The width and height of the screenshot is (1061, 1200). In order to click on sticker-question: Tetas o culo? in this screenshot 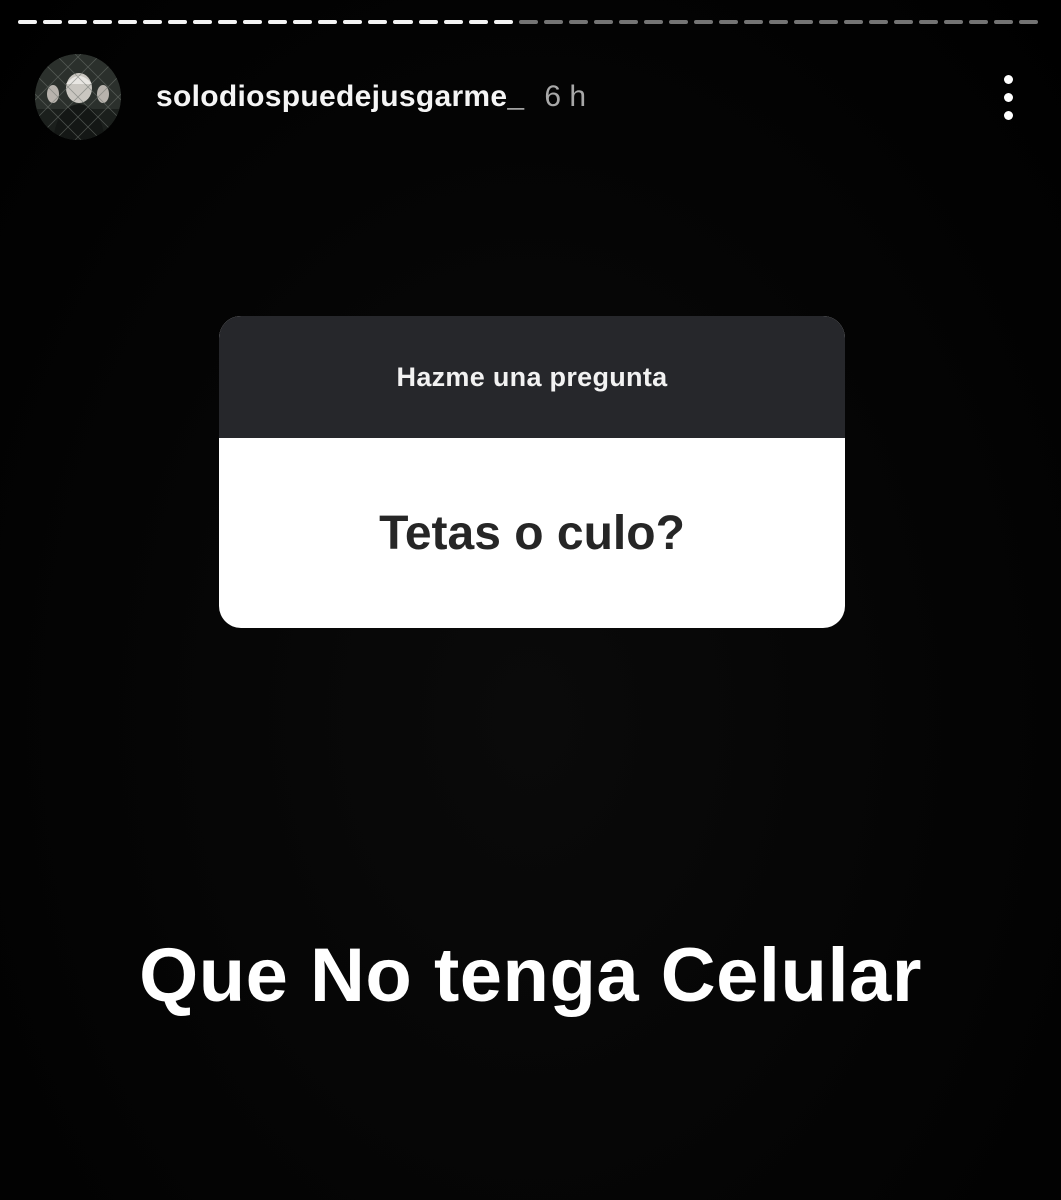, I will do `click(532, 533)`.